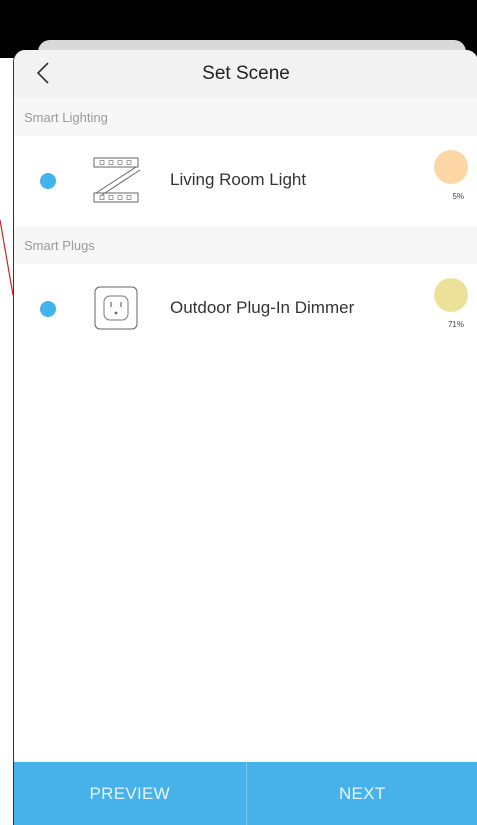  What do you see at coordinates (59, 245) in the screenshot?
I see `section-title: Smart Plugs` at bounding box center [59, 245].